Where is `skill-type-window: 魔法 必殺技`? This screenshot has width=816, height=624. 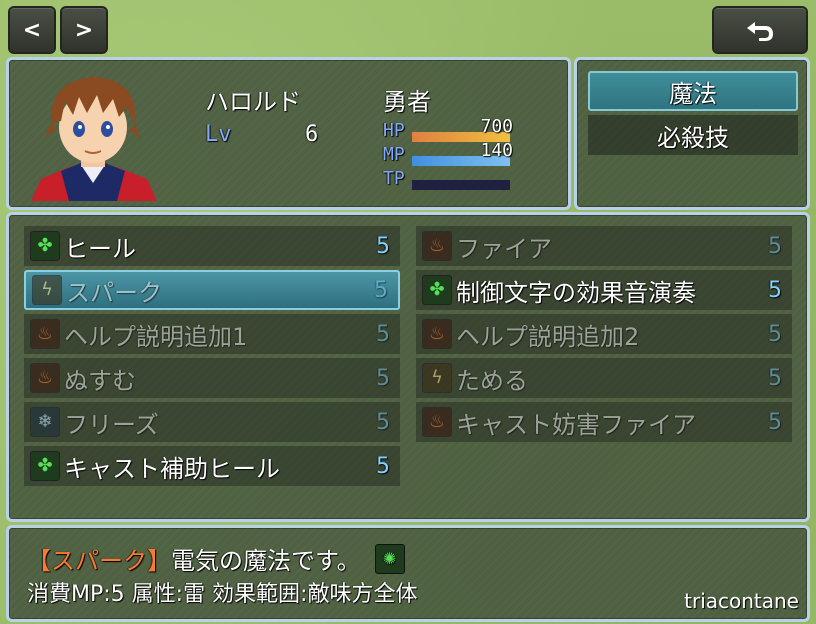
skill-type-window: 魔法 必殺技 is located at coordinates (692, 133).